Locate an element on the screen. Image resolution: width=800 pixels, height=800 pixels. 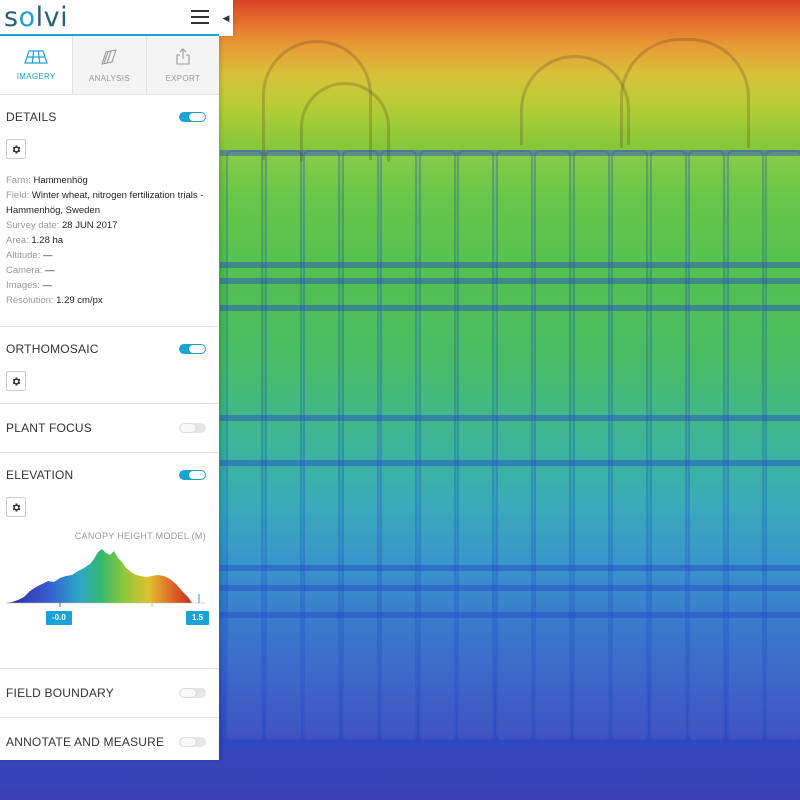
annotate-toggle is located at coordinates (192, 742).